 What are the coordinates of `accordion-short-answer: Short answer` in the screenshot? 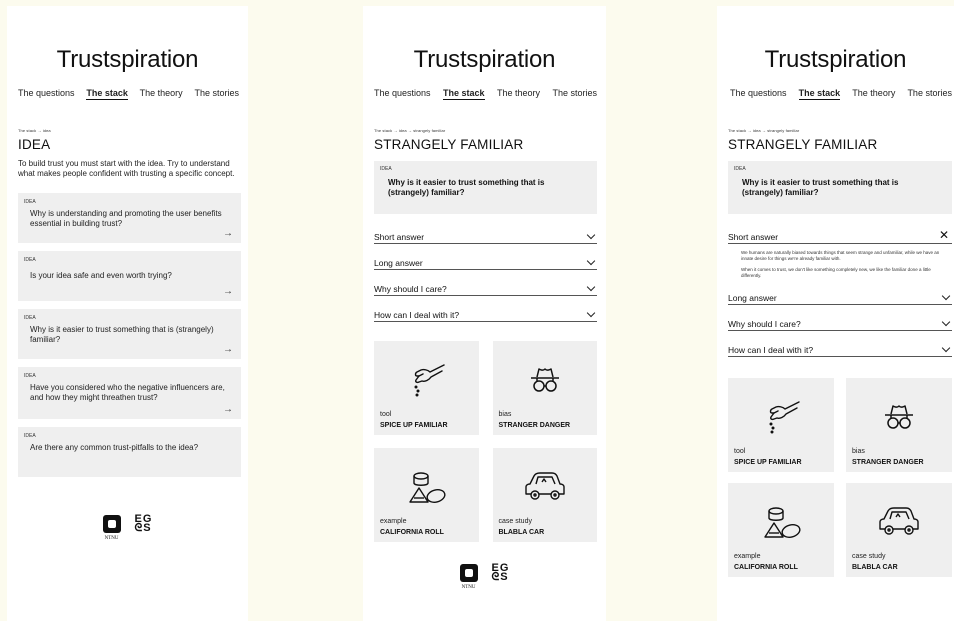 It's located at (485, 231).